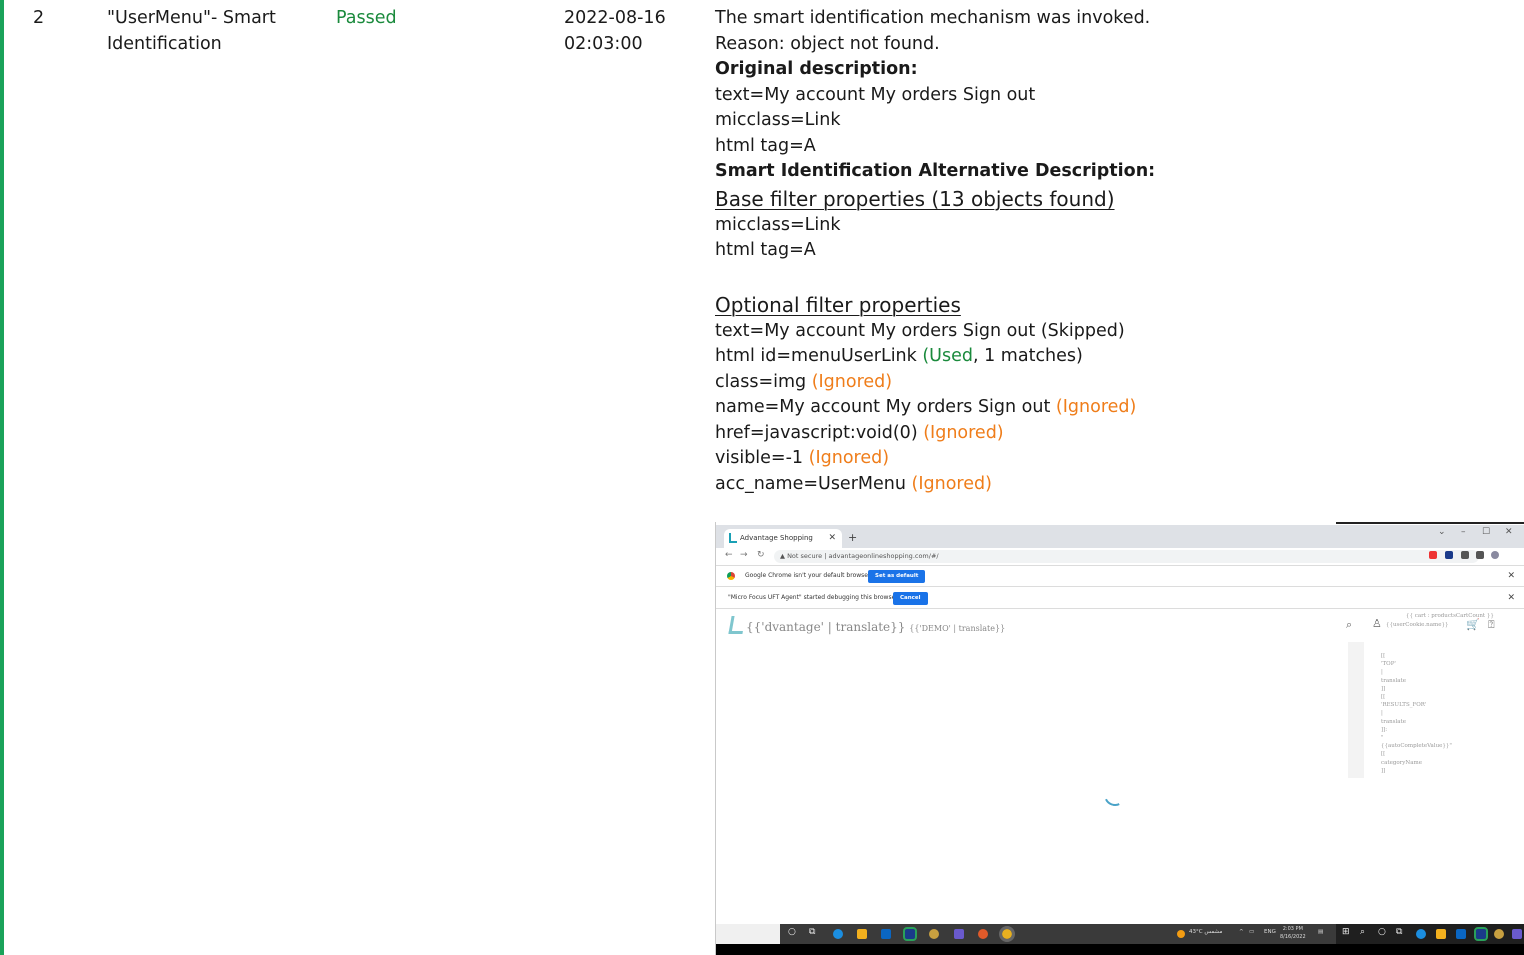 The width and height of the screenshot is (1524, 955). What do you see at coordinates (1115, 485) in the screenshot?
I see `optional-prop: acc_name=UserMenu (Ignored)` at bounding box center [1115, 485].